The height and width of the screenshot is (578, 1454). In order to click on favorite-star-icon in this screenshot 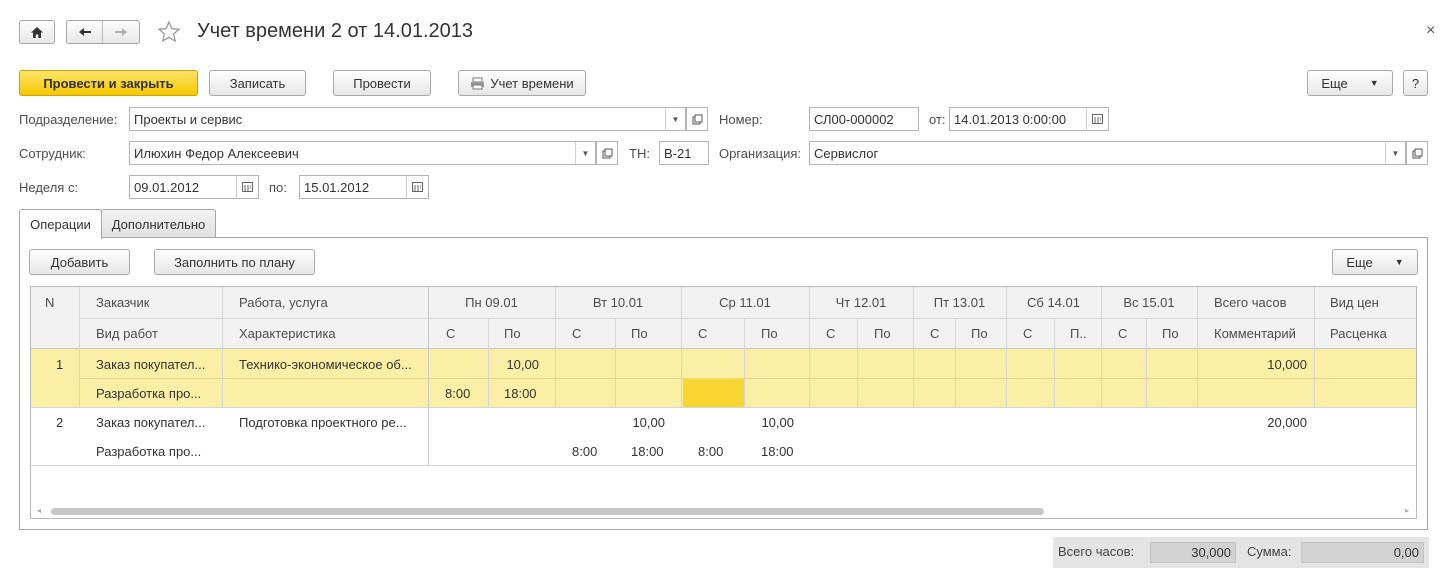, I will do `click(169, 33)`.